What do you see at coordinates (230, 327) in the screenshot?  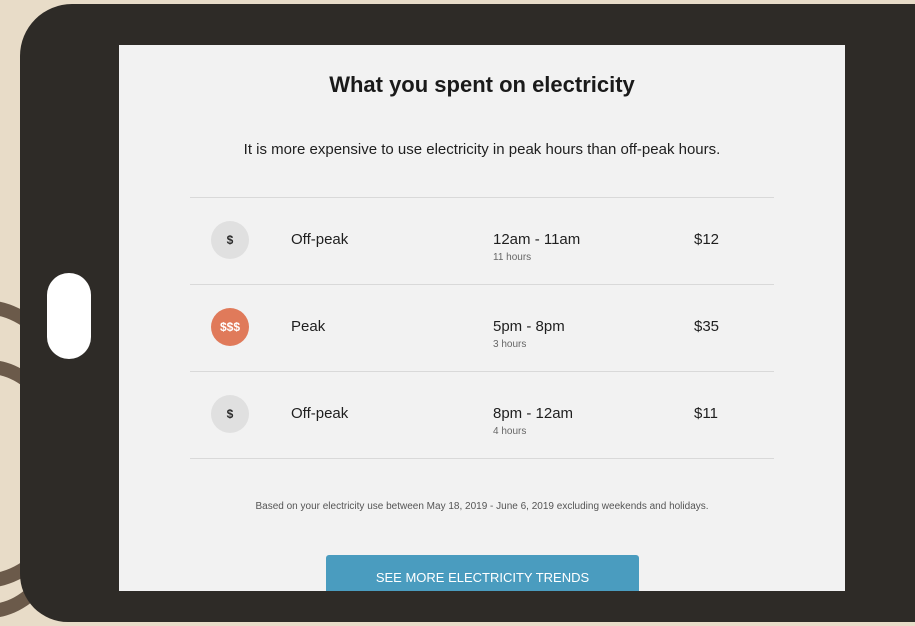 I see `triple-dollar-icon: $$$` at bounding box center [230, 327].